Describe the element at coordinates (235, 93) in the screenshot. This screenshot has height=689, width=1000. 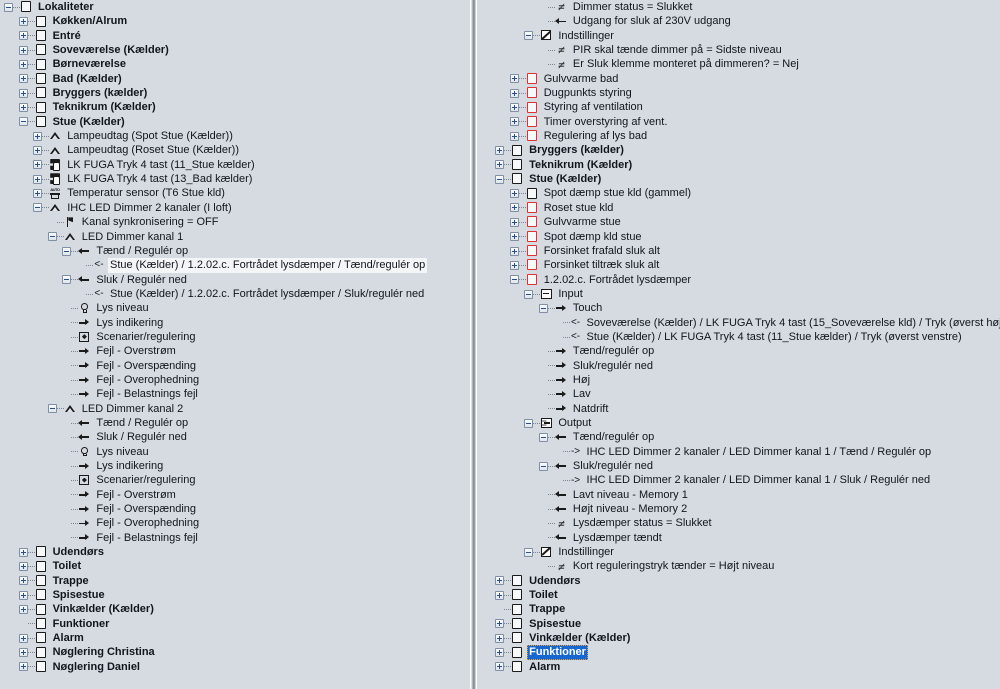
I see `tree-row: Bryggers (kælder)` at that location.